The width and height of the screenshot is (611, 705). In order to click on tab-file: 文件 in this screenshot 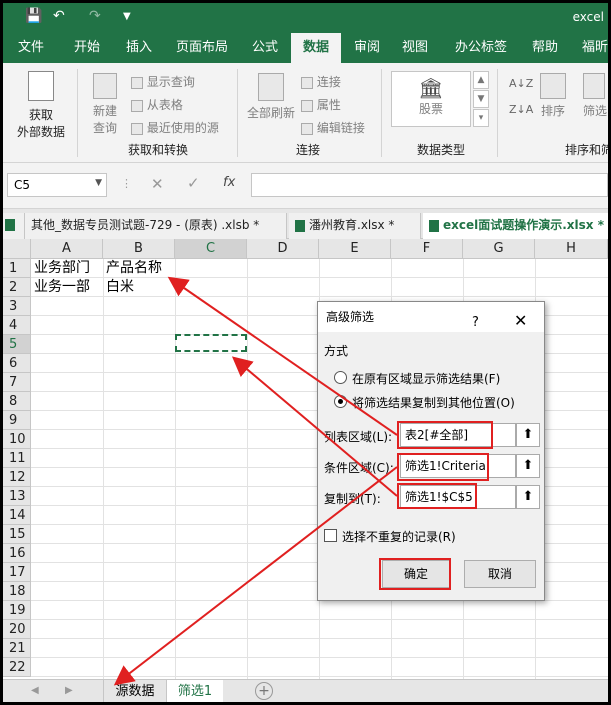, I will do `click(31, 48)`.